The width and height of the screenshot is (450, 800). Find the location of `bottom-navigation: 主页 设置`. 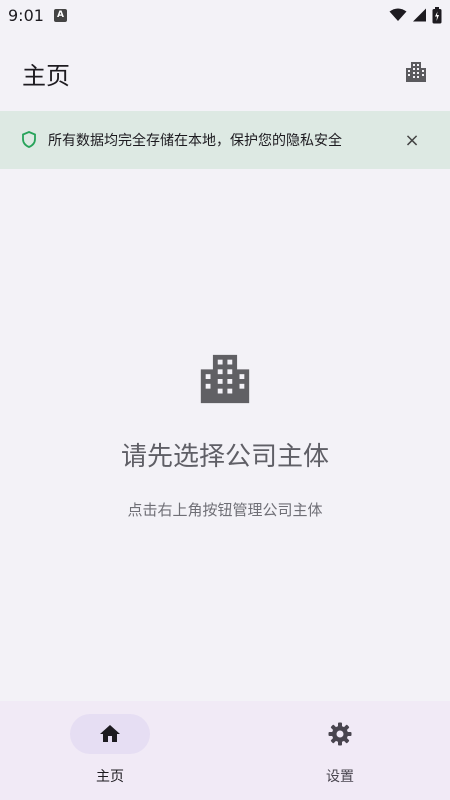

bottom-navigation: 主页 设置 is located at coordinates (225, 750).